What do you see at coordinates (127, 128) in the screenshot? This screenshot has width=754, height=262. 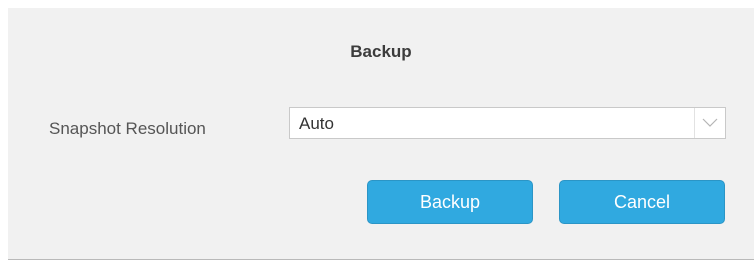 I see `snapshot-resolution-label: Snapshot Resolution` at bounding box center [127, 128].